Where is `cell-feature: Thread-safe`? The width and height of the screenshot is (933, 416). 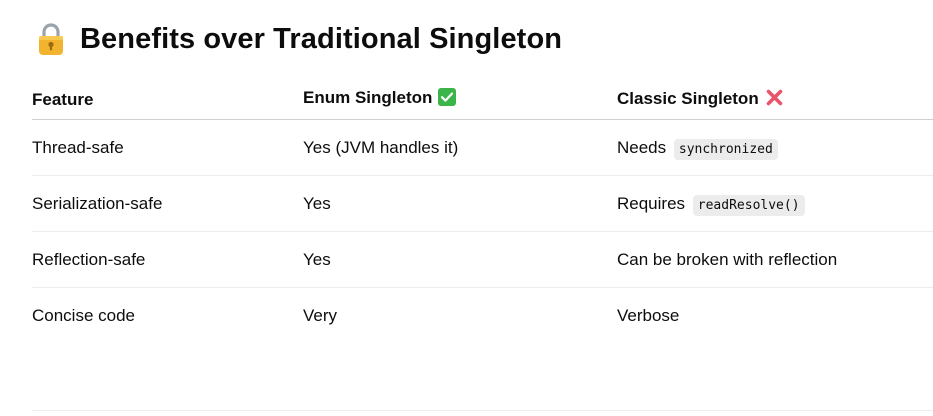
cell-feature: Thread-safe is located at coordinates (167, 147).